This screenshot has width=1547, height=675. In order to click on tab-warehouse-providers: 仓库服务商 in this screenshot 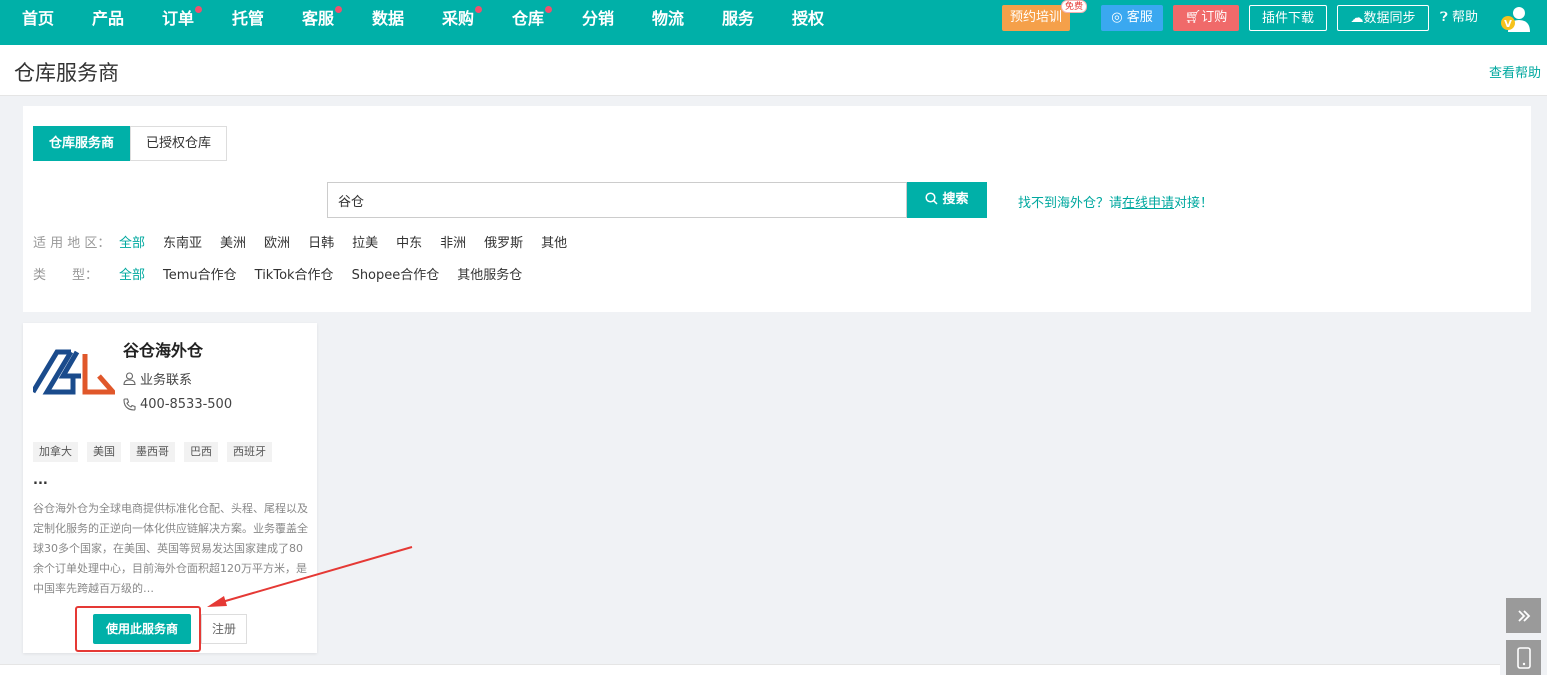, I will do `click(82, 143)`.